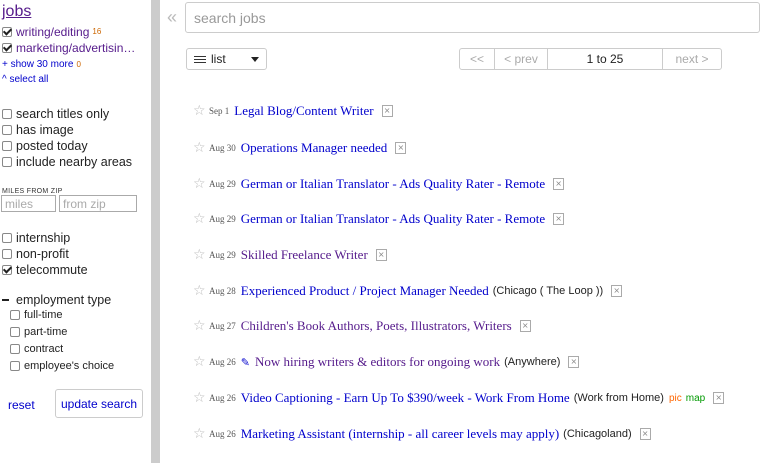 This screenshot has width=760, height=463. I want to click on option-non-profit: non-profit, so click(35, 254).